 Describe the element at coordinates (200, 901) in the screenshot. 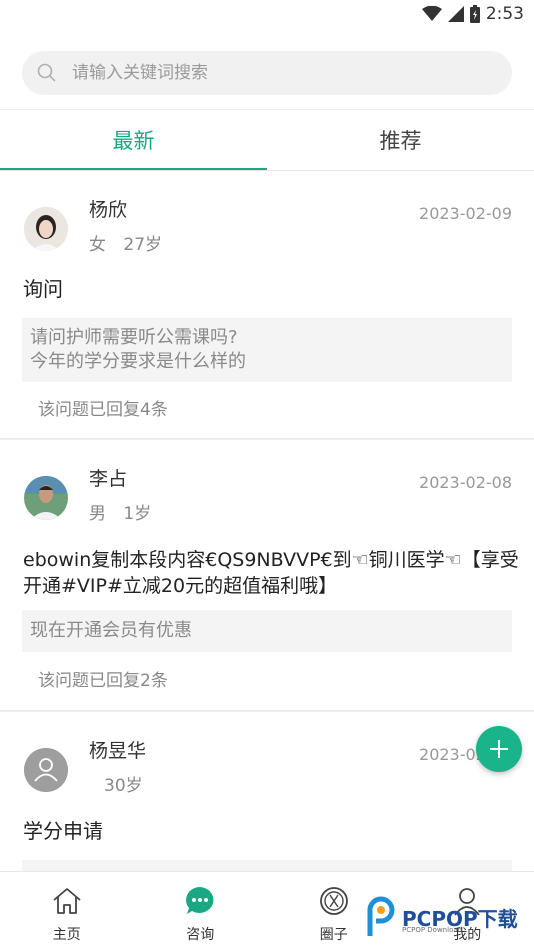

I see `chat-icon` at that location.